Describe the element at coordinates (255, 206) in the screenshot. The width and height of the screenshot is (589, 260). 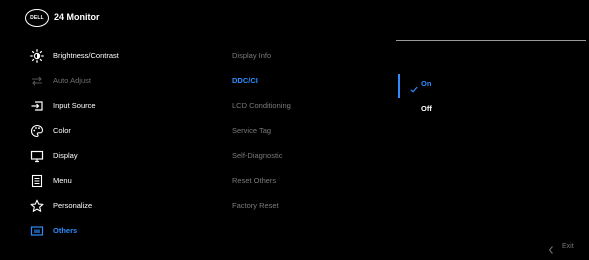
I see `submenu-item-factory-reset: Factory Reset` at that location.